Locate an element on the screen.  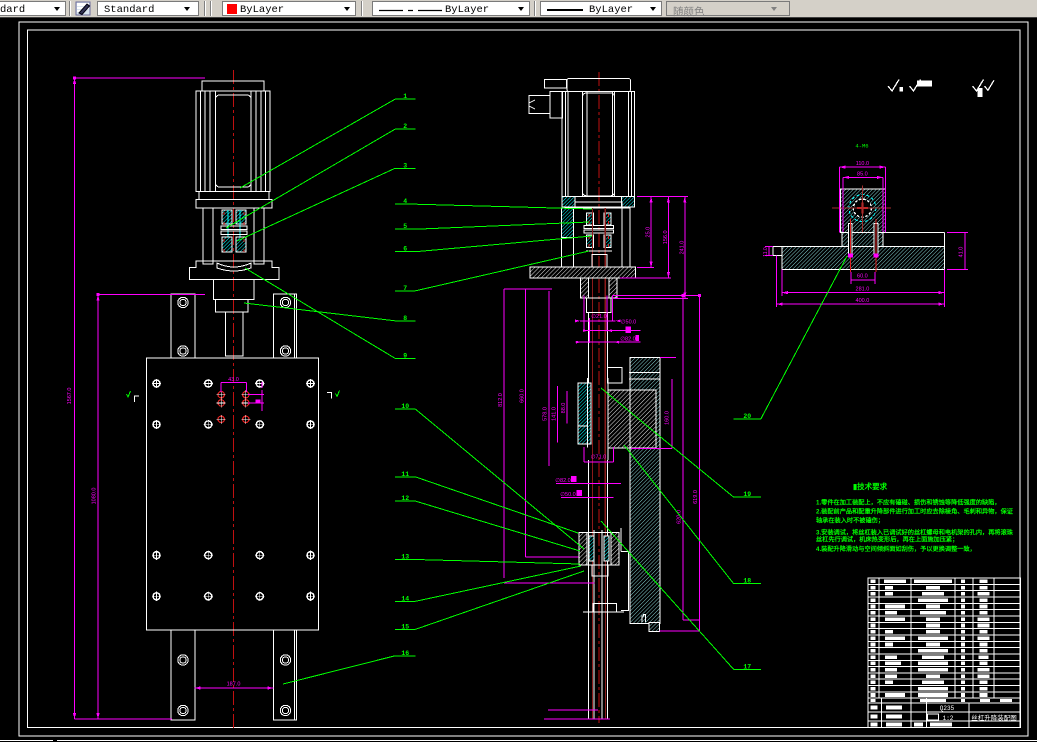
svg-text: 15 is located at coordinates (405, 626).